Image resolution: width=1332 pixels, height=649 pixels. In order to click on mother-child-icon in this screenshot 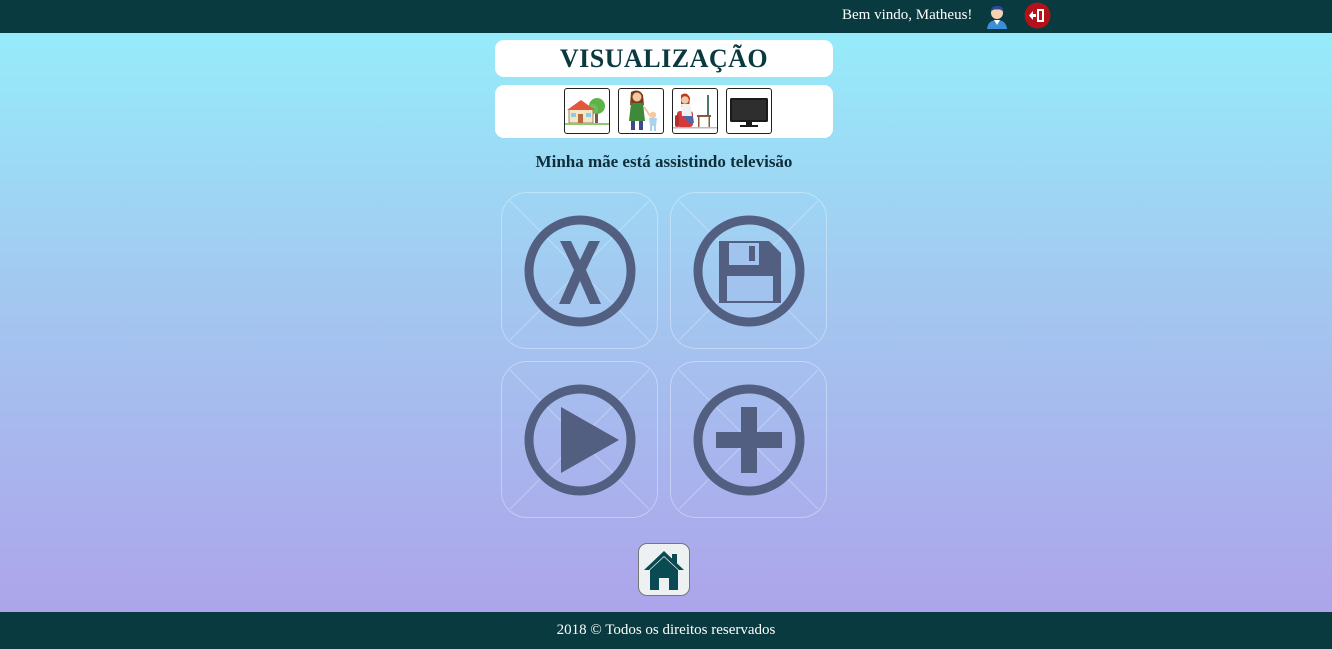, I will do `click(643, 110)`.